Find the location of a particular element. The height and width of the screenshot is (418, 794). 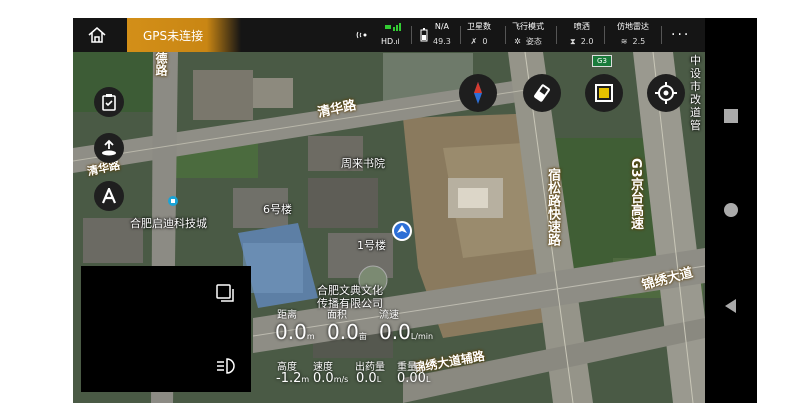

switch-view-icon is located at coordinates (225, 293).